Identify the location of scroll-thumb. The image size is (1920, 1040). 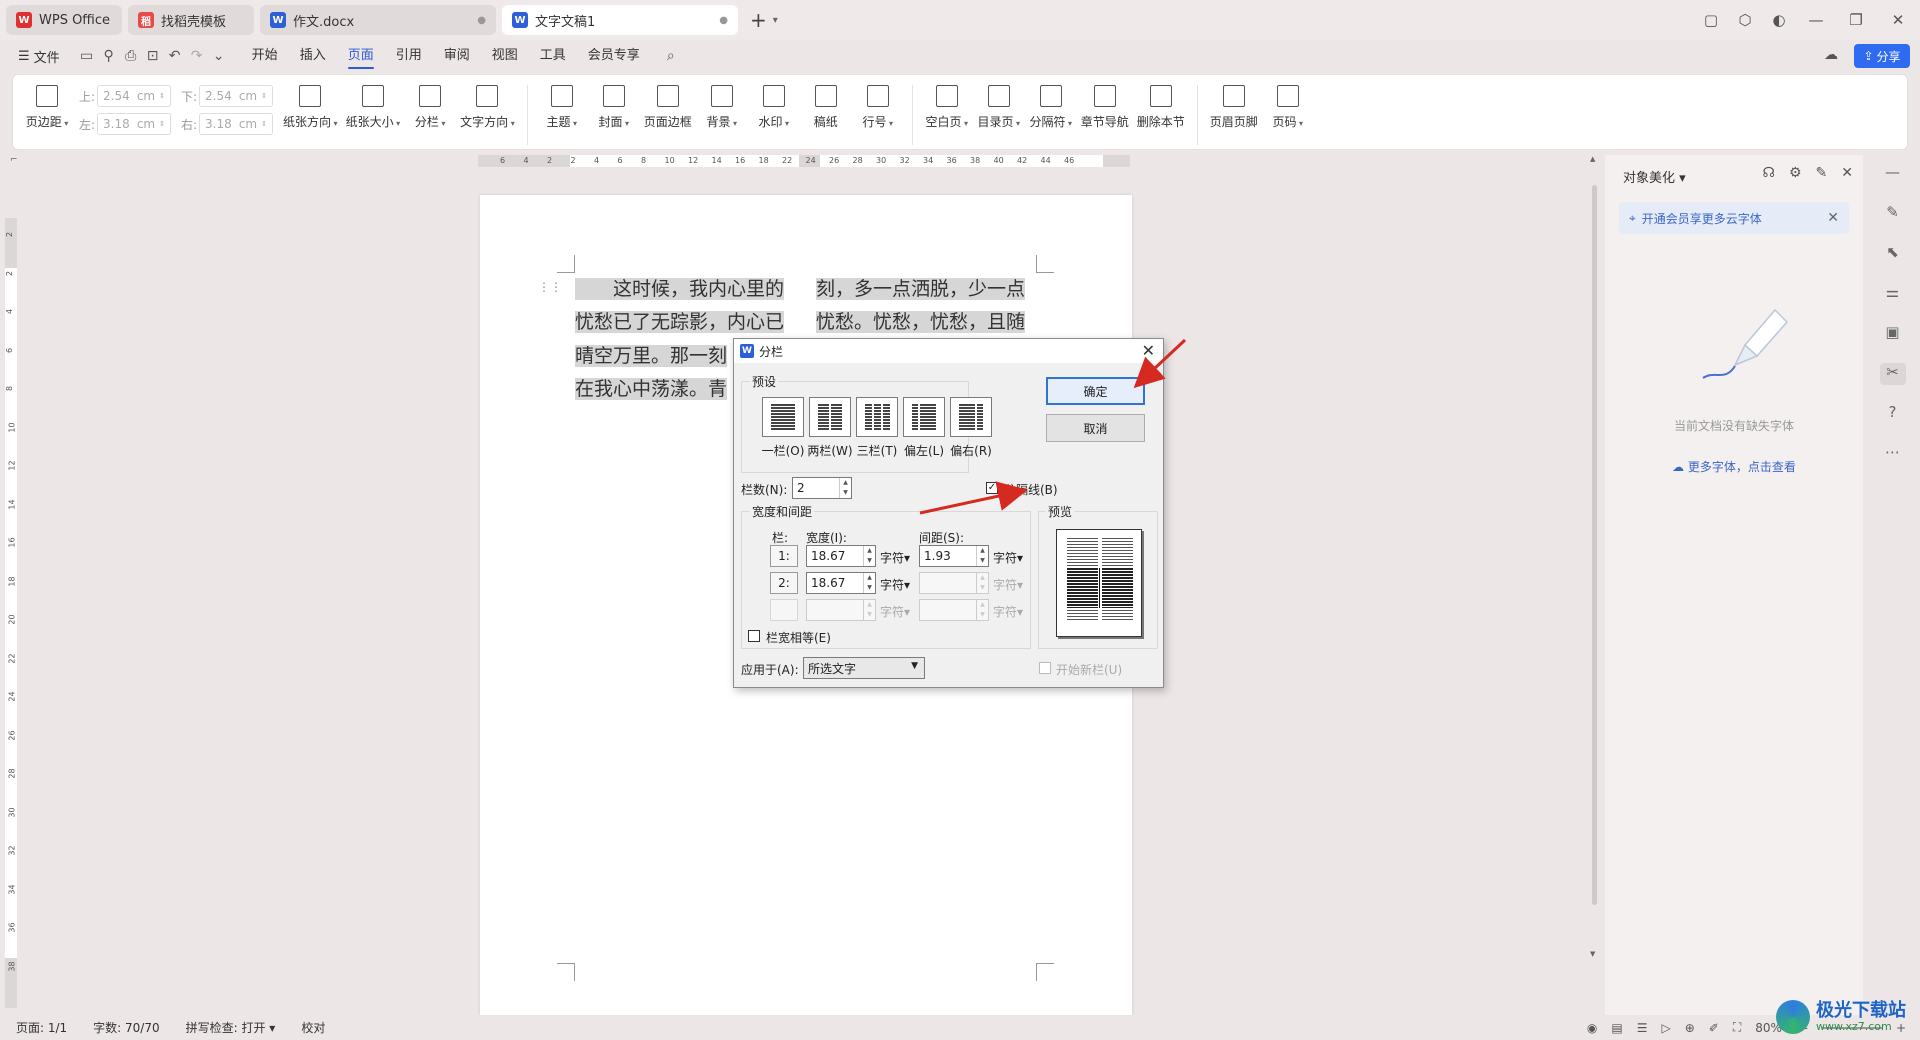
(1594, 545).